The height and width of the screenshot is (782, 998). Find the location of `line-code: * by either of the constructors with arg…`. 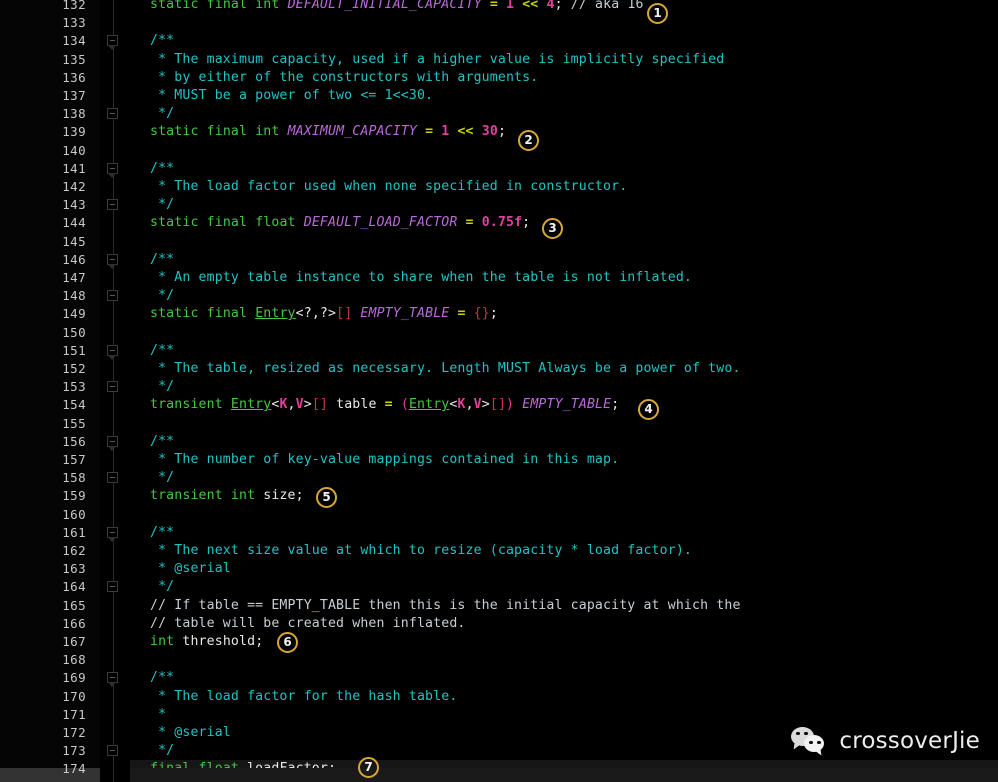

line-code: * by either of the constructors with arg… is located at coordinates (344, 78).